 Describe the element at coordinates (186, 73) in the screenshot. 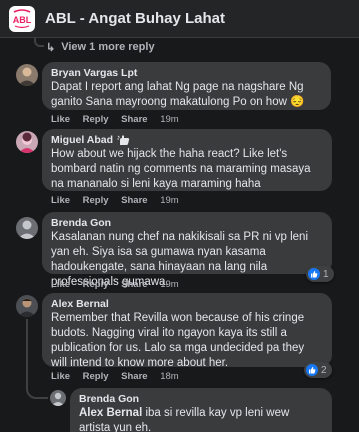

I see `comment-author: Bryan Vargas Lpt` at that location.